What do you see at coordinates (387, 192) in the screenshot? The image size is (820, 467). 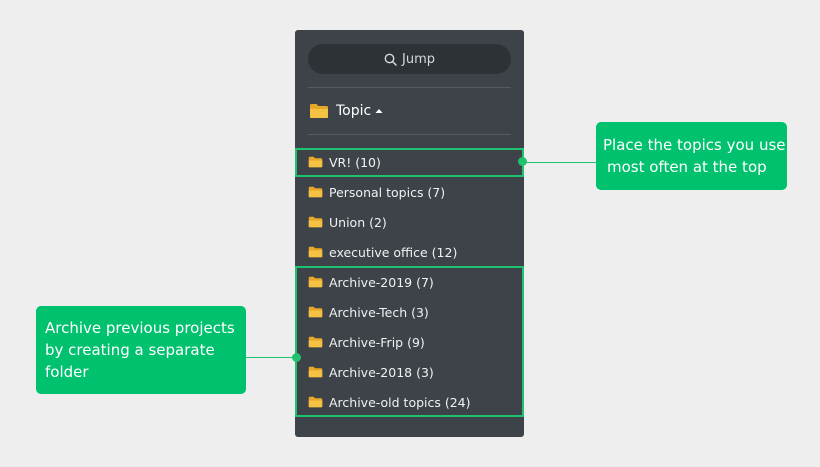 I see `folder-item-label: Personal topics (7)` at bounding box center [387, 192].